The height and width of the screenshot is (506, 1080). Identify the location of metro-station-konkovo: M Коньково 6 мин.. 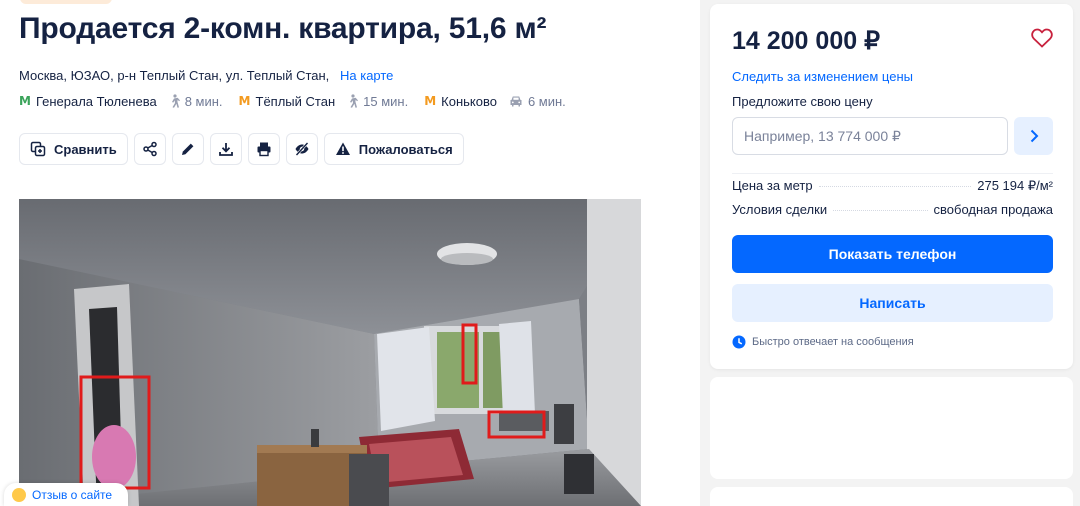
(495, 101).